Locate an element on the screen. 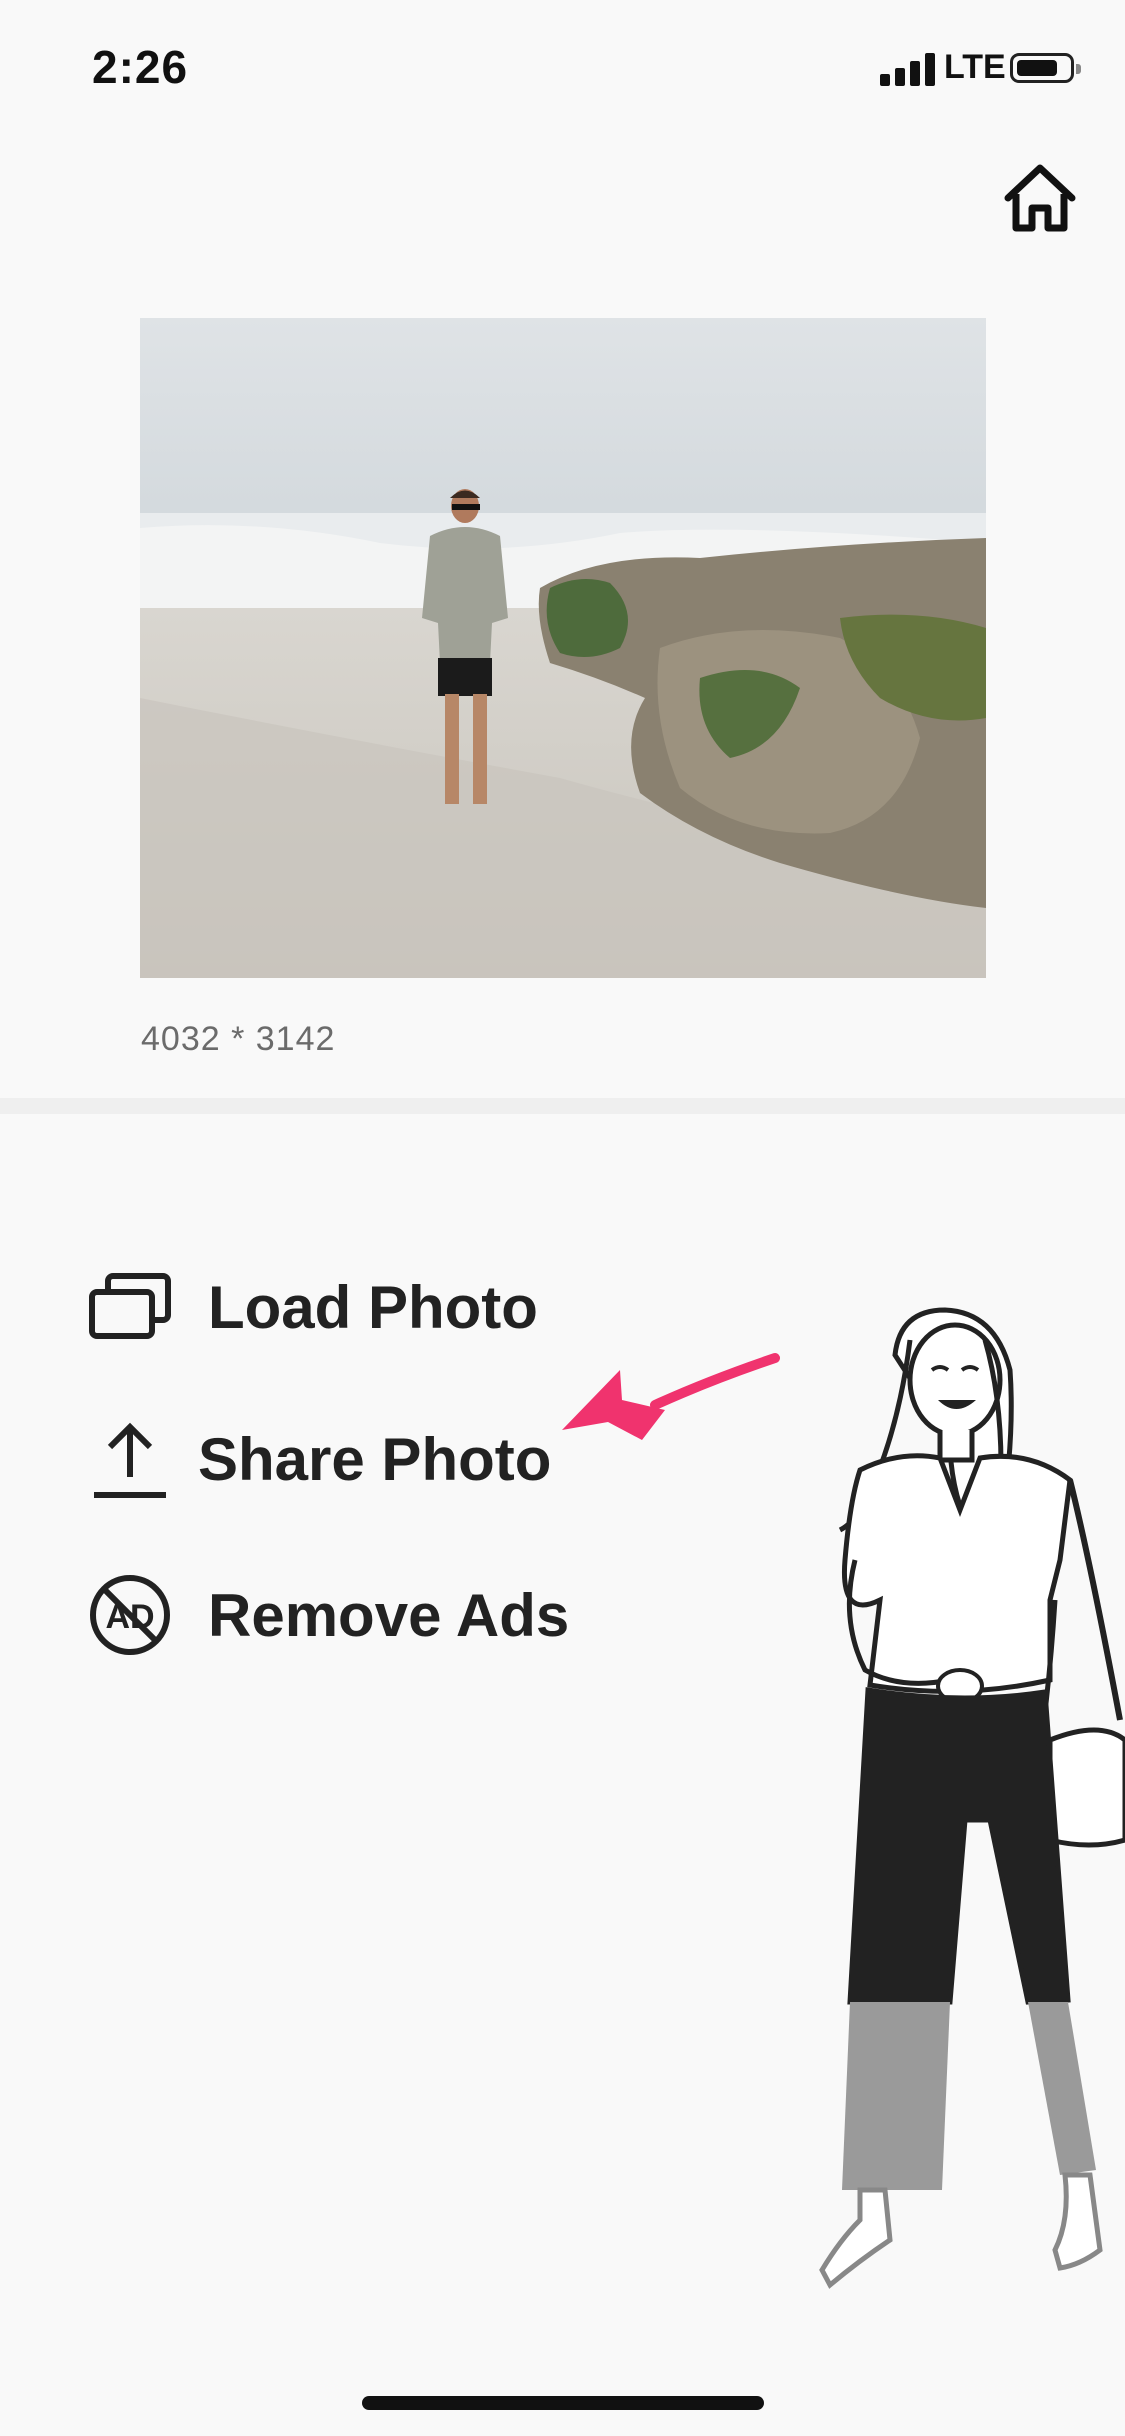 The width and height of the screenshot is (1125, 2436). battery-icon is located at coordinates (1045, 68).